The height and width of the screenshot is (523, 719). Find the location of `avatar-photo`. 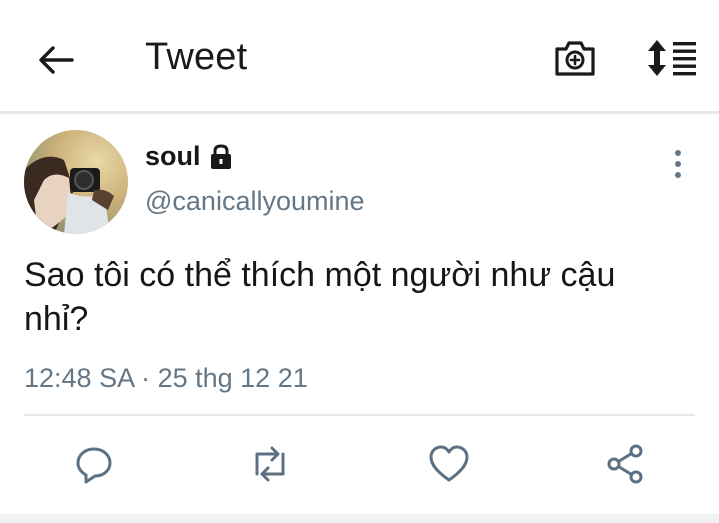

avatar-photo is located at coordinates (76, 182).